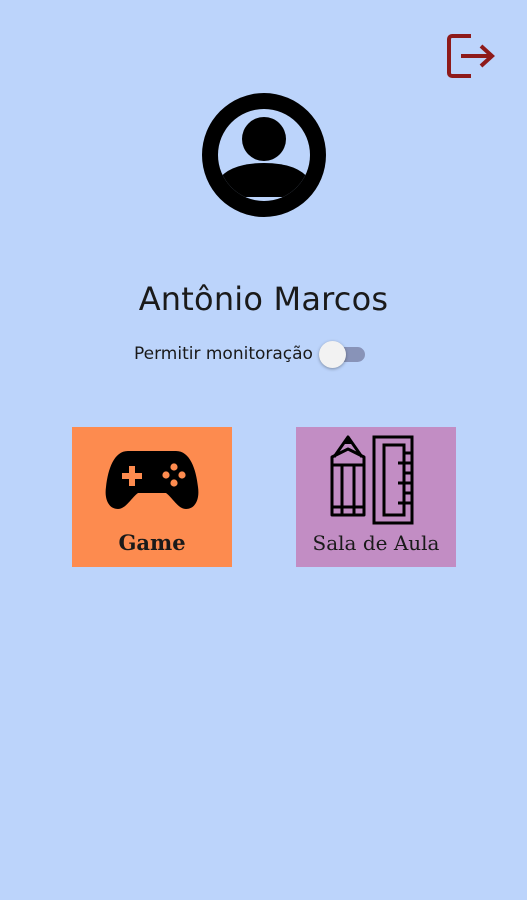  Describe the element at coordinates (372, 480) in the screenshot. I see `pencil-ruler-icon` at that location.